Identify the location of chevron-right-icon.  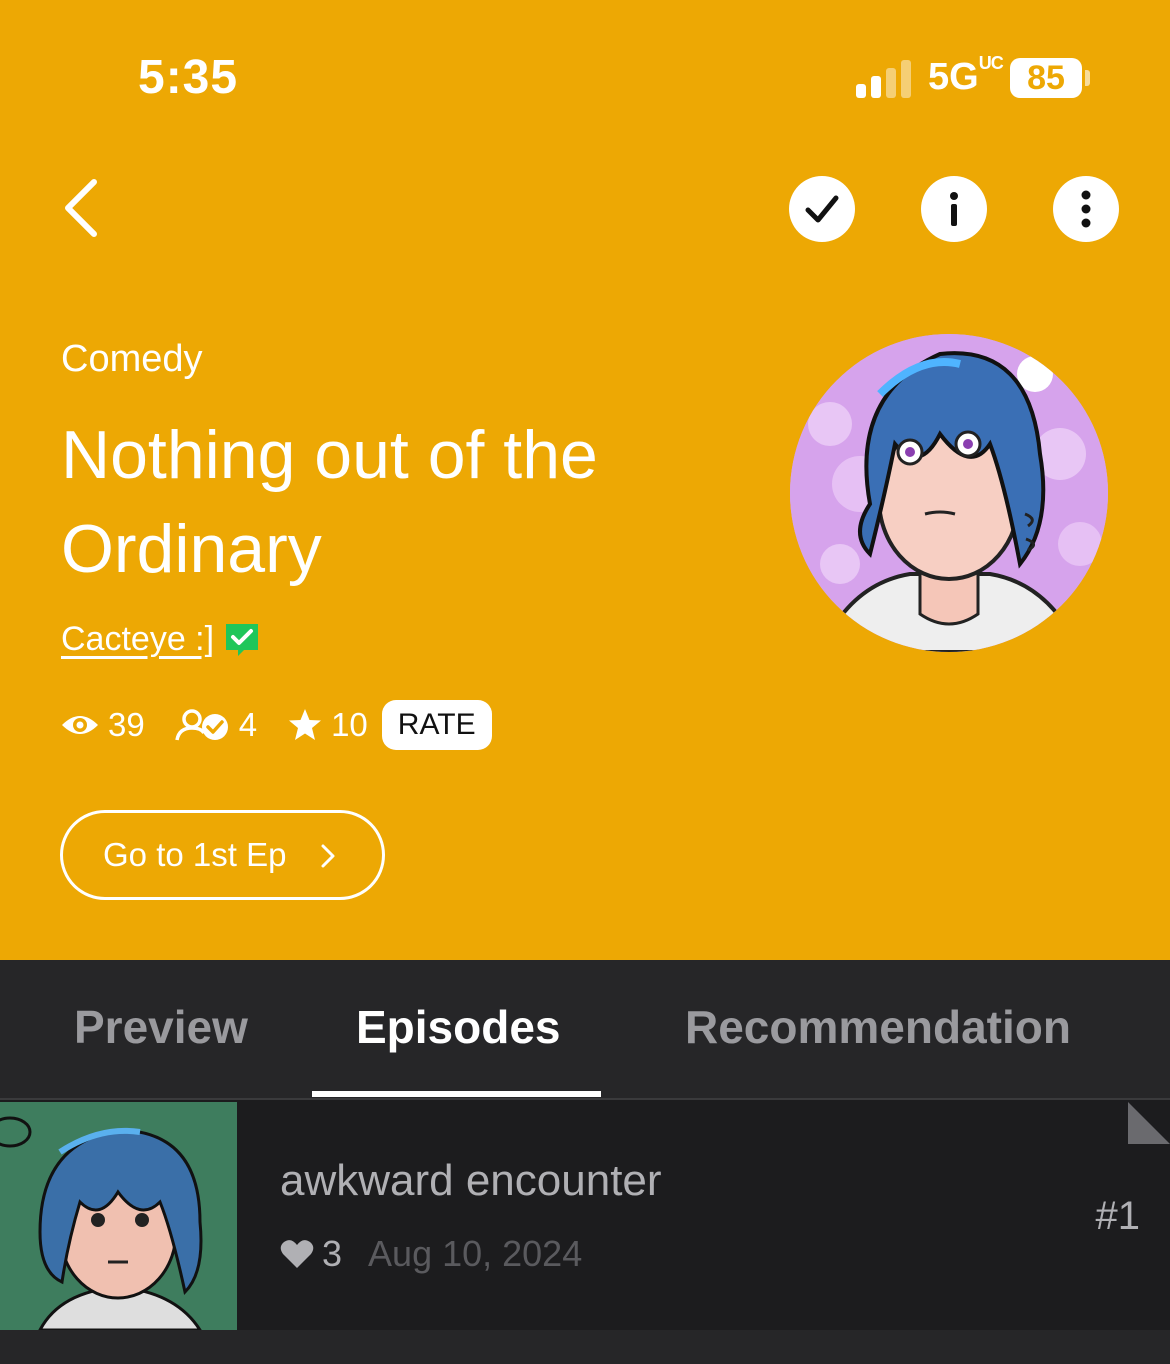
(328, 856).